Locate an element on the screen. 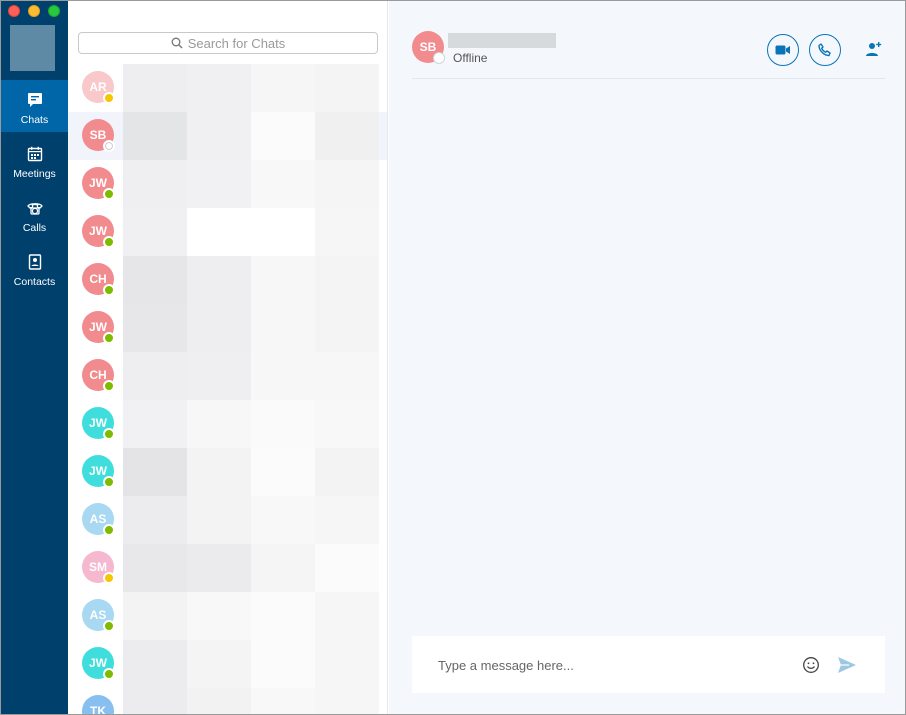 The height and width of the screenshot is (715, 906). contact-name-redacted is located at coordinates (502, 40).